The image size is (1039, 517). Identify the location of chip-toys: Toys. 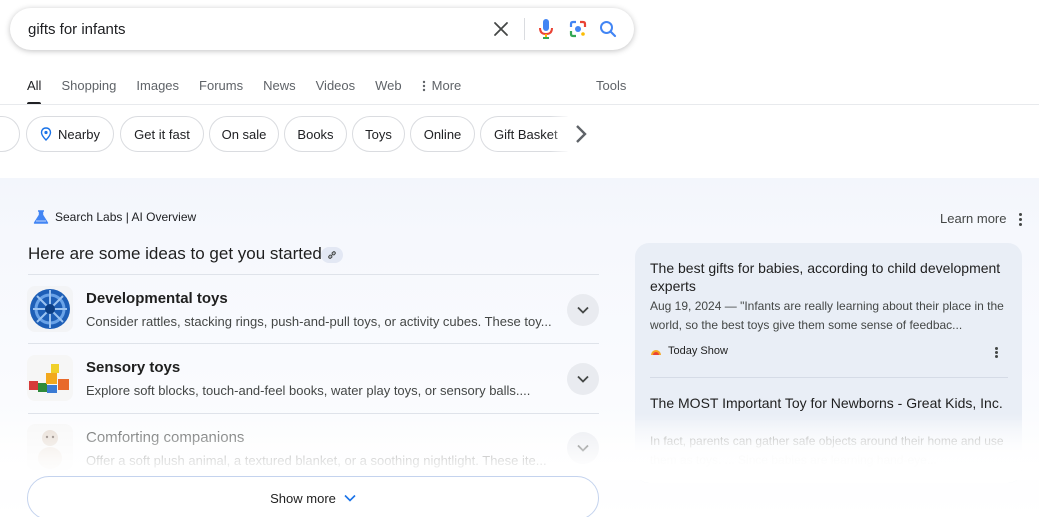
(378, 134).